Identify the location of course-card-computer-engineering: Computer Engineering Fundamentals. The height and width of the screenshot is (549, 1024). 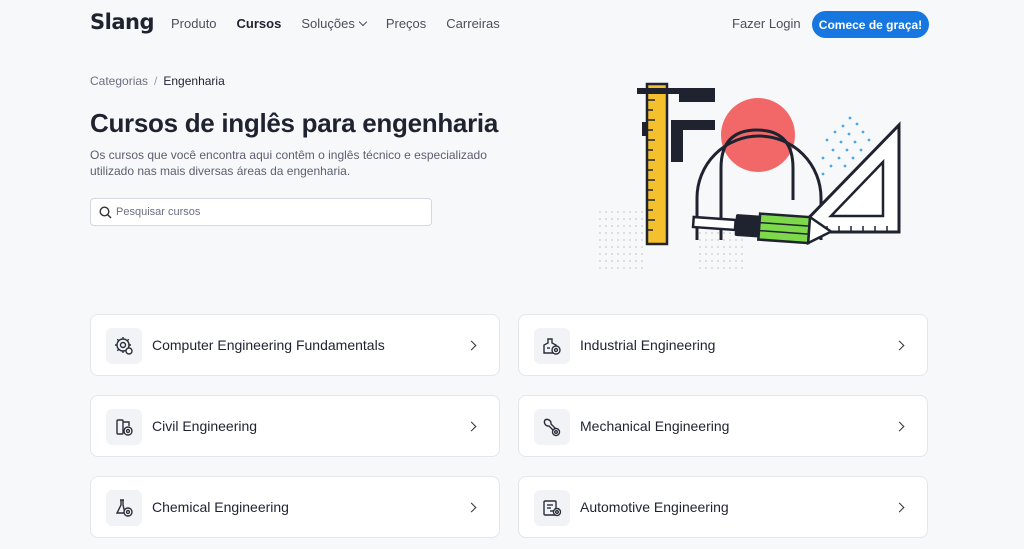
(295, 345).